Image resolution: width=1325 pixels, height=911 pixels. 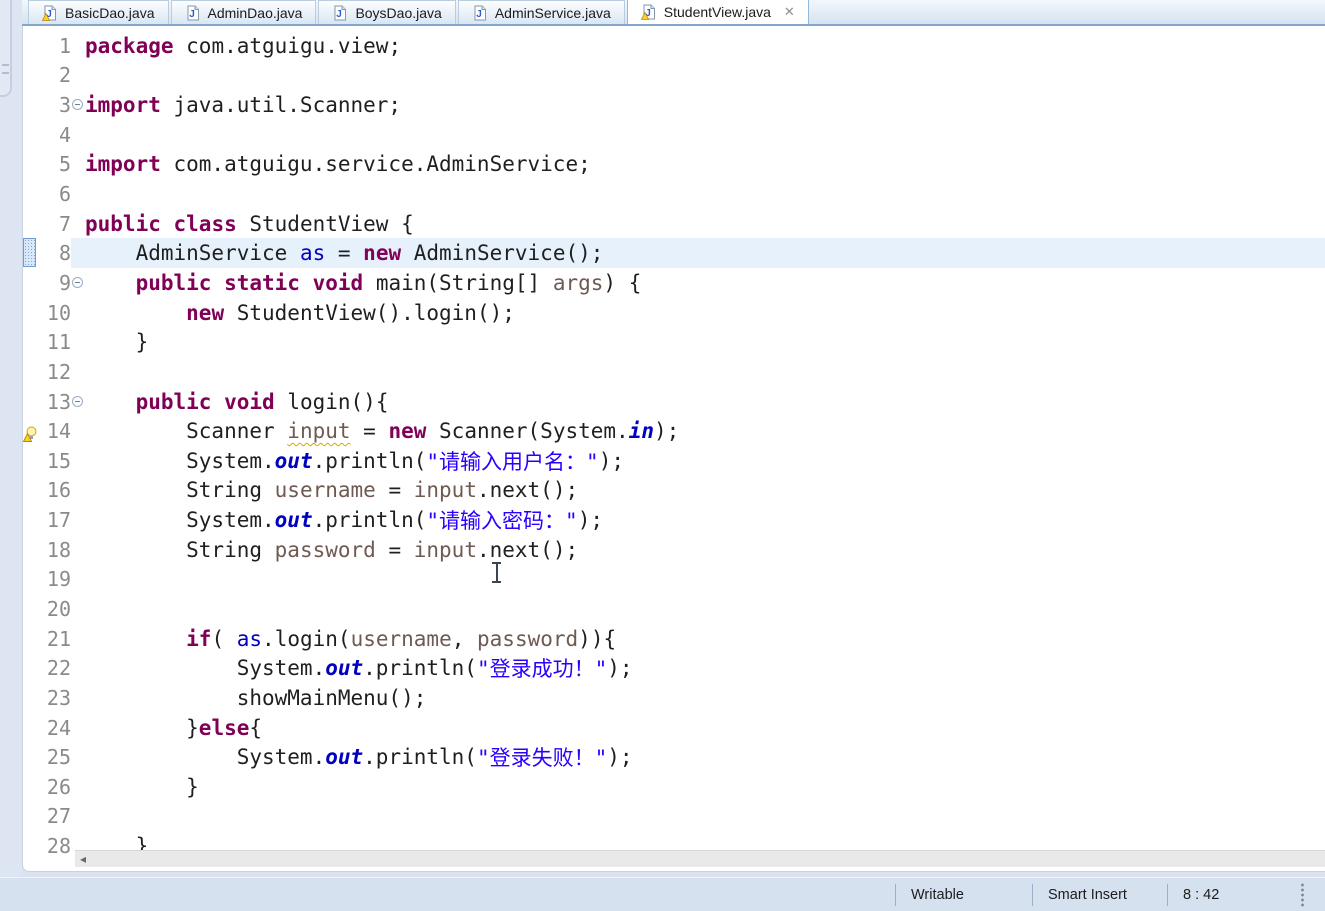 What do you see at coordinates (705, 728) in the screenshot?
I see `code-text: } else{` at bounding box center [705, 728].